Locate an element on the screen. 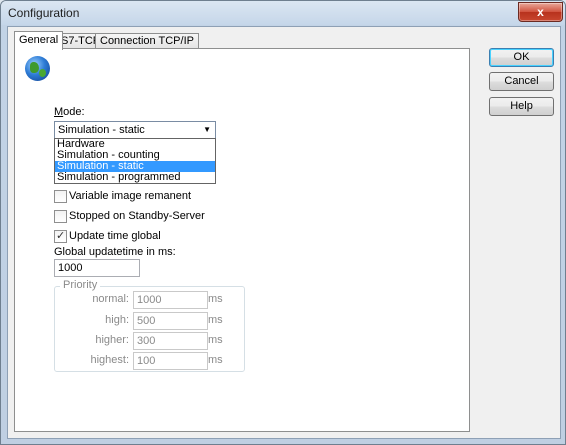 This screenshot has height=445, width=566. priority-normal-input: 1000 is located at coordinates (170, 300).